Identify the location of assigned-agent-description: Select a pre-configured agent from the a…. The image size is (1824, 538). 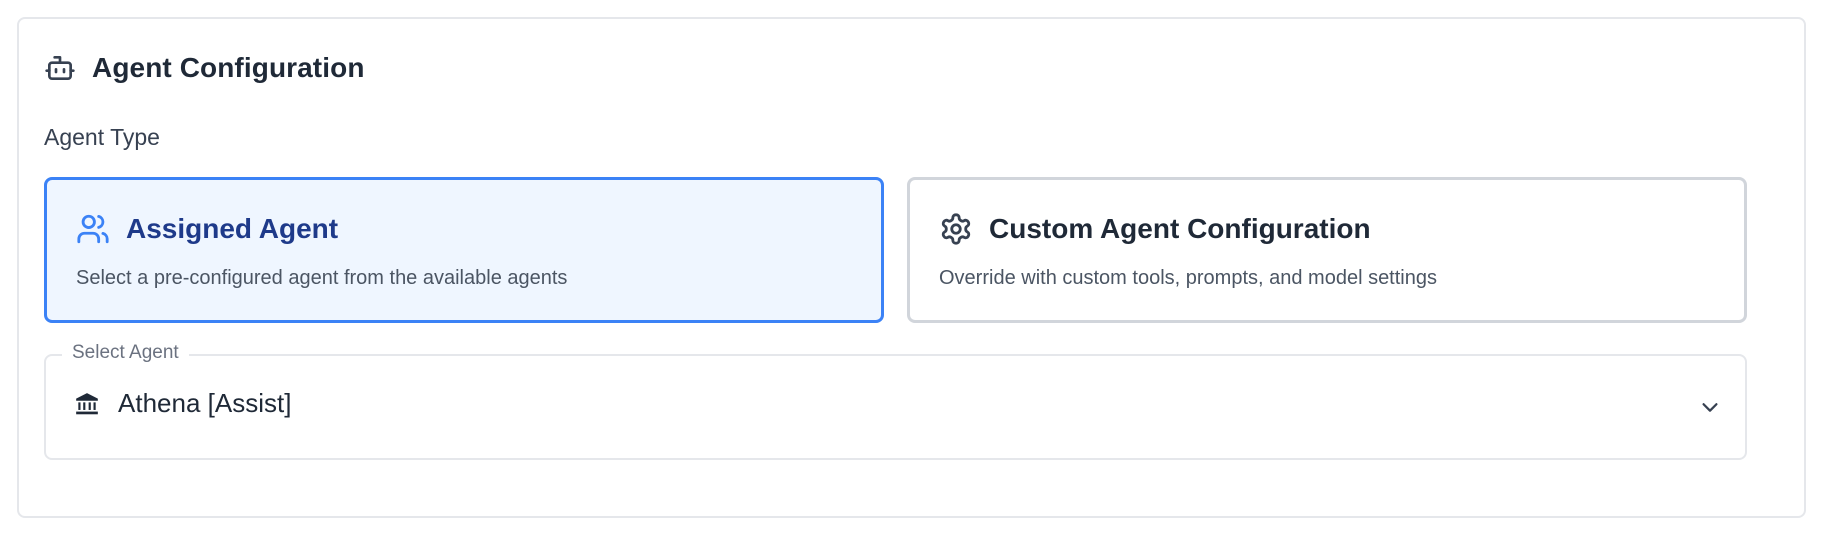
(322, 278).